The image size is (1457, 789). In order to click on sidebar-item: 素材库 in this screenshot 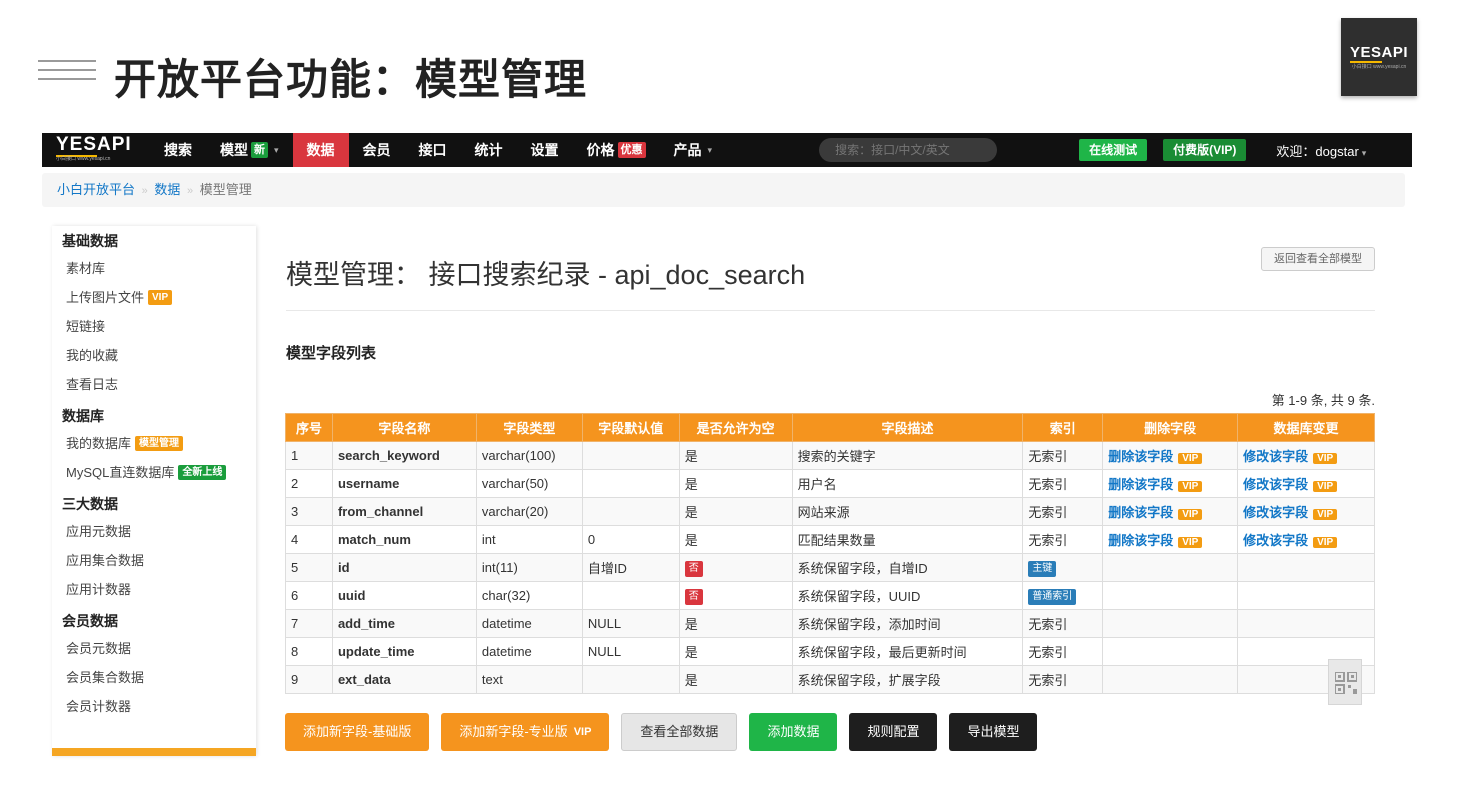, I will do `click(154, 268)`.